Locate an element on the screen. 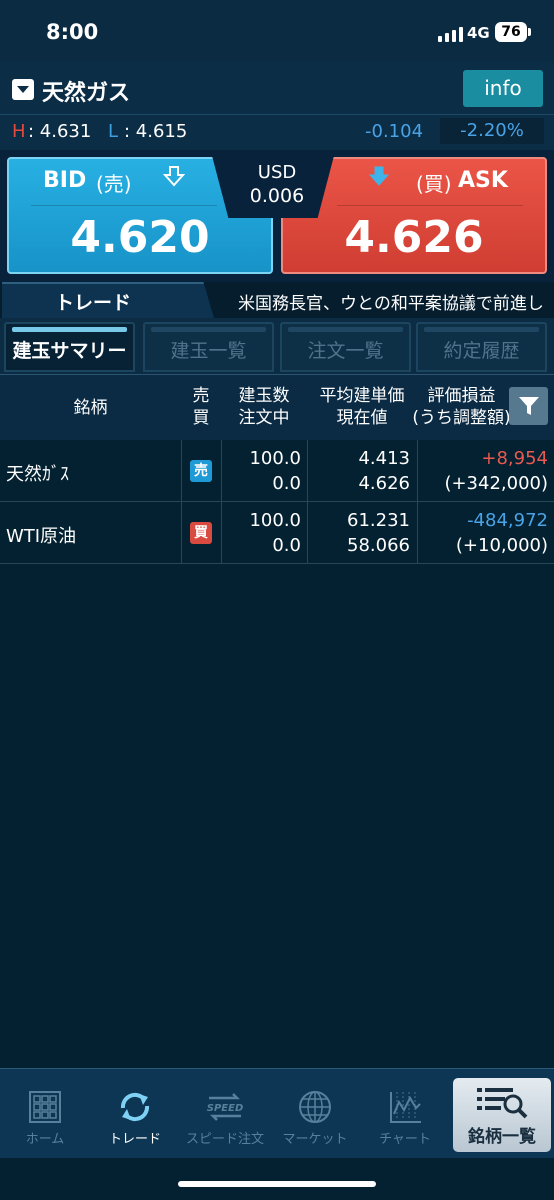 This screenshot has width=554, height=1200. row-current-price: 58.066 is located at coordinates (378, 545).